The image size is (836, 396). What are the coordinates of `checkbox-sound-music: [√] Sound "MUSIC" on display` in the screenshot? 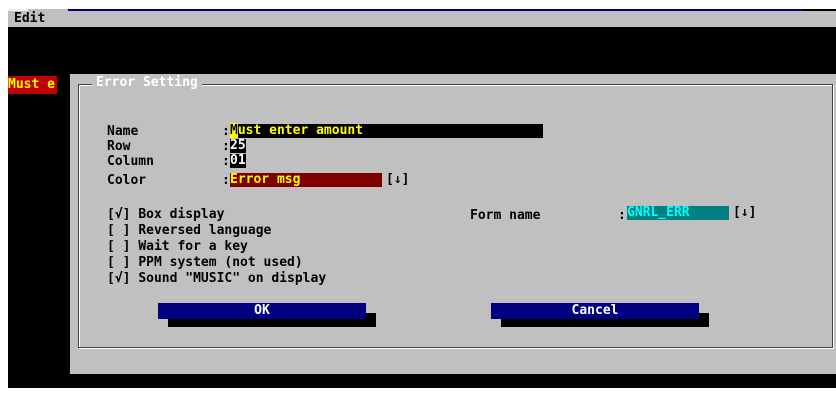 It's located at (216, 278).